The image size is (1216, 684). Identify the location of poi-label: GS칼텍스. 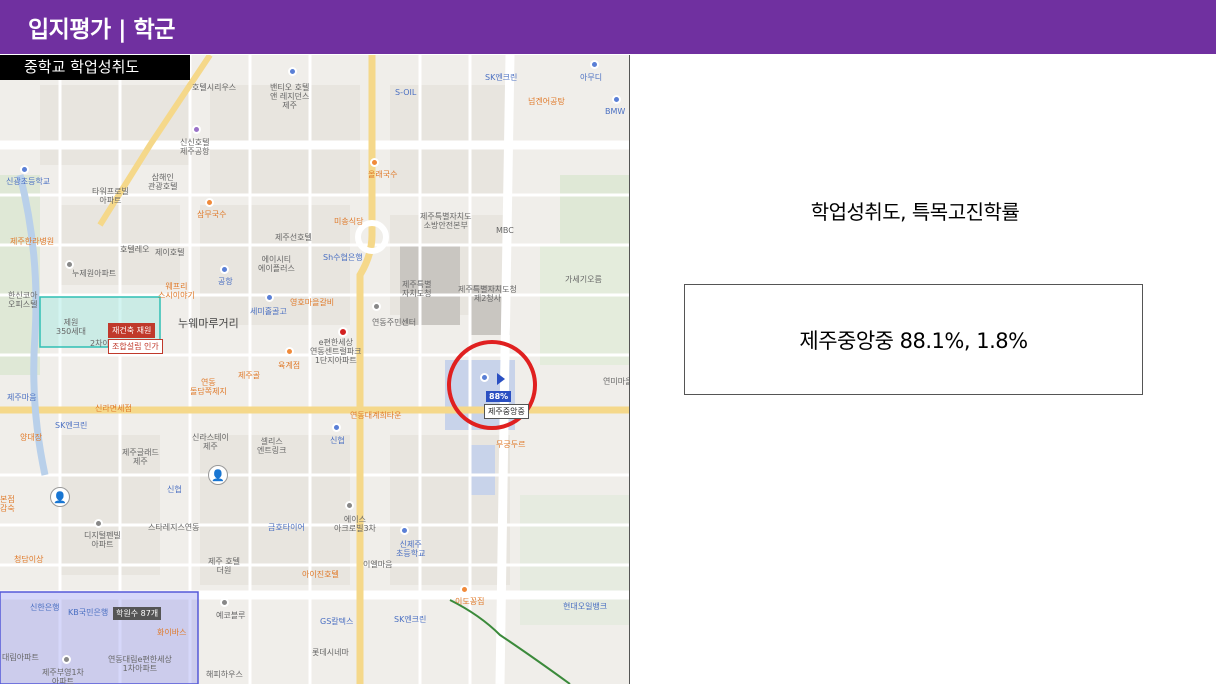
(337, 621).